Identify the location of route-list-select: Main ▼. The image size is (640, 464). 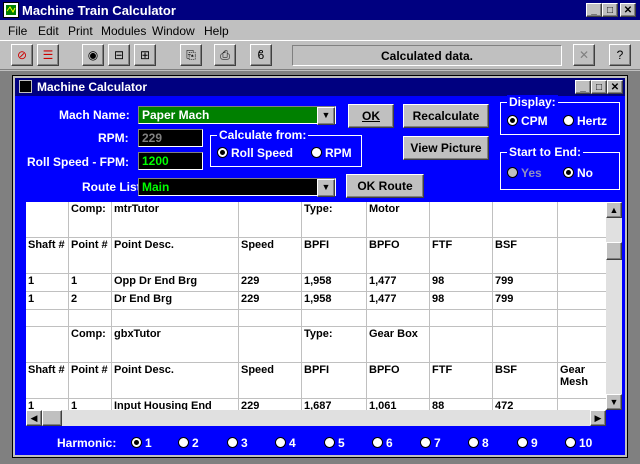
(237, 187).